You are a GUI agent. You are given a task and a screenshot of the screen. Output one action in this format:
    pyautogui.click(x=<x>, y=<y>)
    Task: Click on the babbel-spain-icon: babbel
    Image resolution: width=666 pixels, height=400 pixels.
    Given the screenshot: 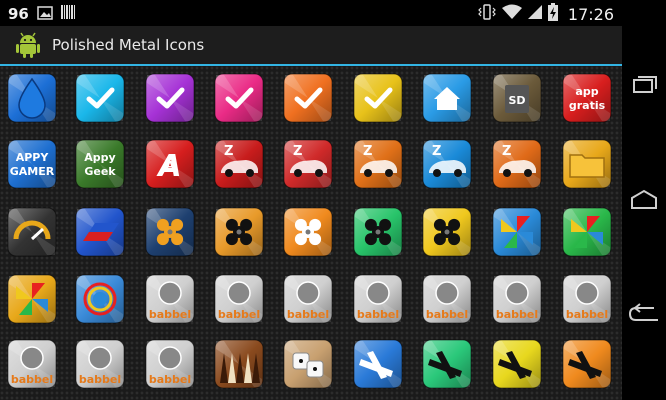 What is the action you would take?
    pyautogui.click(x=378, y=299)
    